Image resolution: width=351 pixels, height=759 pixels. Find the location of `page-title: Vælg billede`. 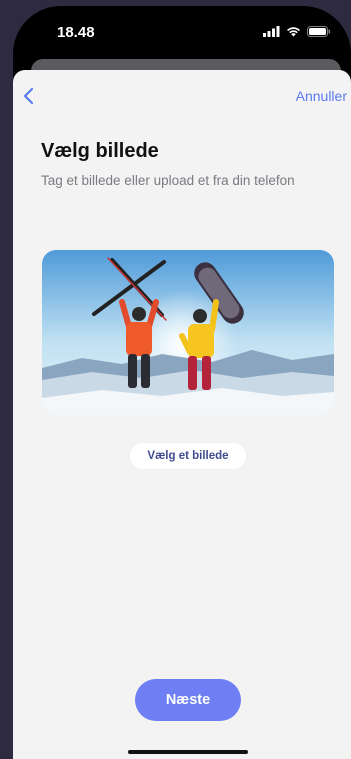

page-title: Vælg billede is located at coordinates (100, 151).